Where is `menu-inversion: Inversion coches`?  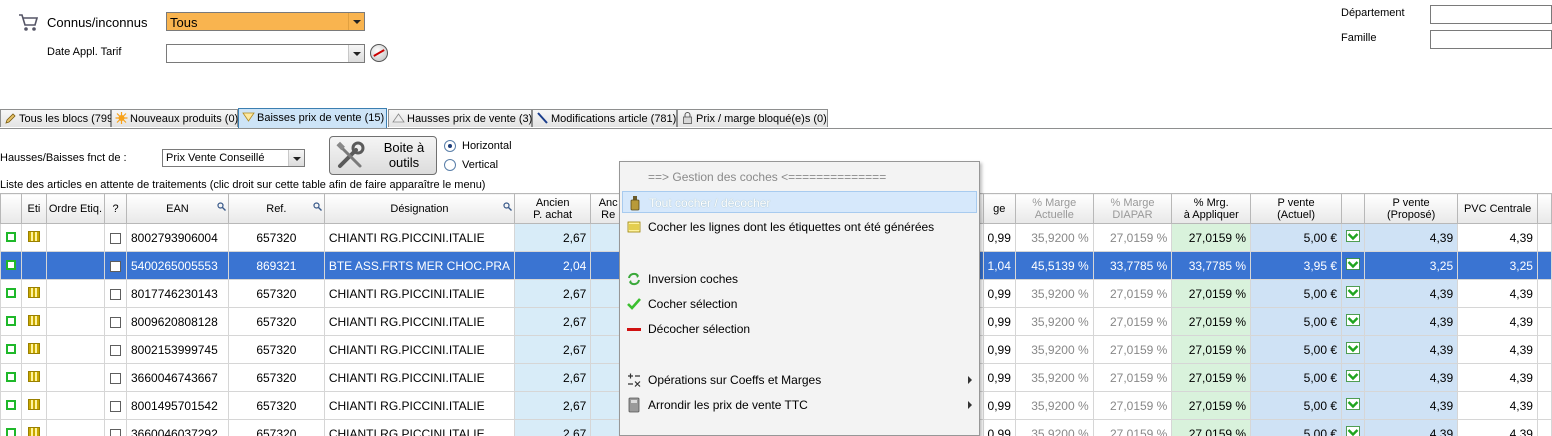 menu-inversion: Inversion coches is located at coordinates (799, 279).